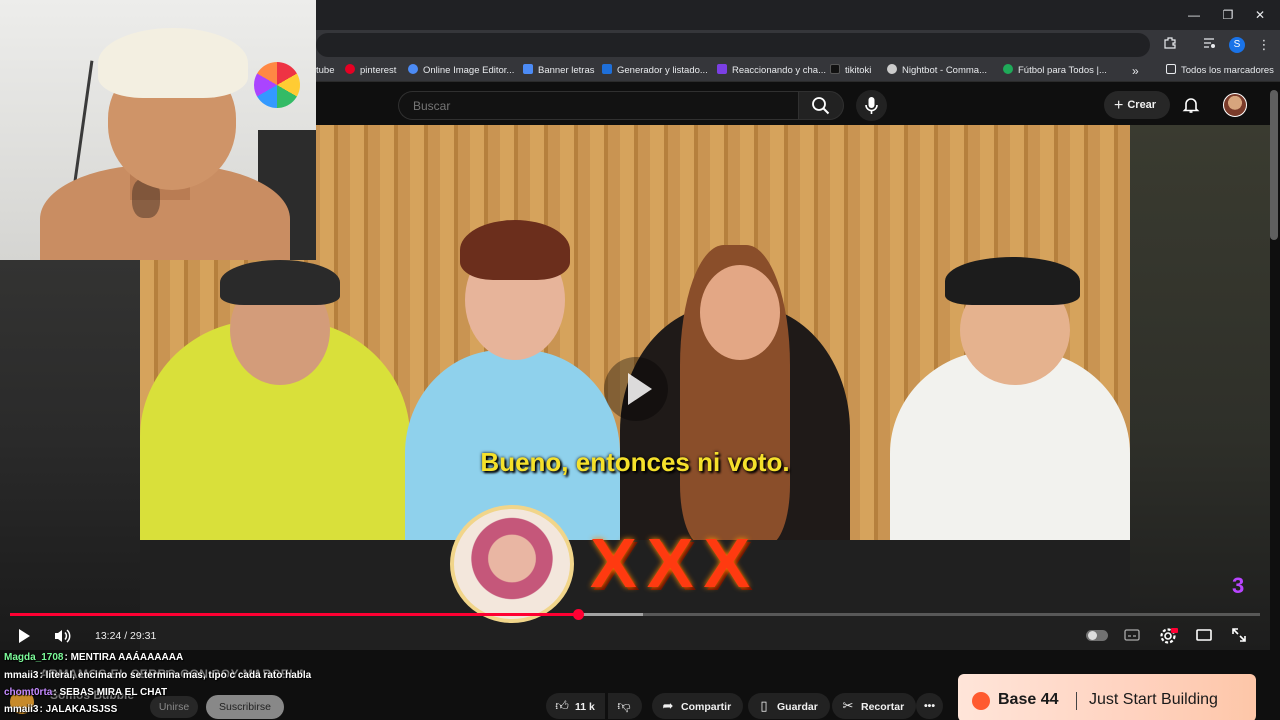 The image size is (1280, 720). What do you see at coordinates (1097, 635) in the screenshot?
I see `autoplay-toggle` at bounding box center [1097, 635].